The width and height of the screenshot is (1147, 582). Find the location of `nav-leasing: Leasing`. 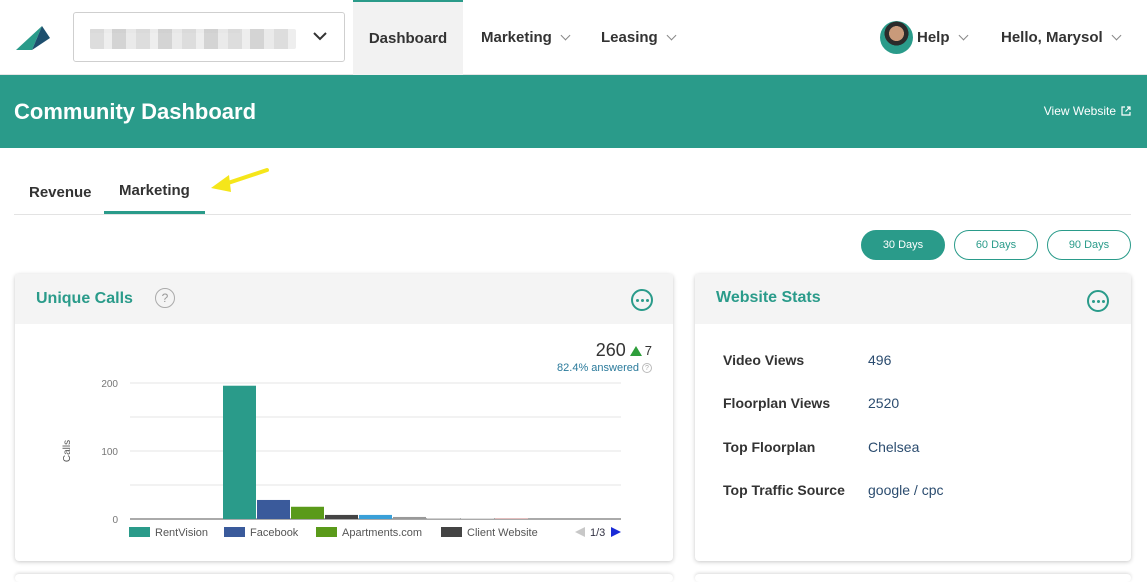

nav-leasing: Leasing is located at coordinates (639, 37).